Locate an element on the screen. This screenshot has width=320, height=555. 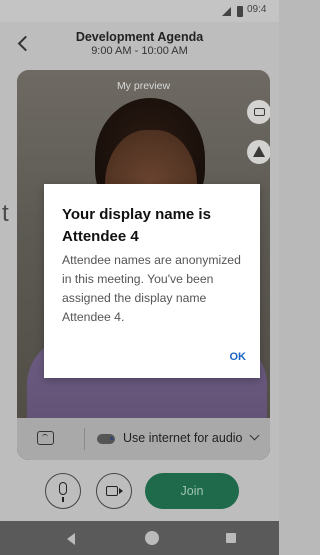
background-effects-button is located at coordinates (258, 152).